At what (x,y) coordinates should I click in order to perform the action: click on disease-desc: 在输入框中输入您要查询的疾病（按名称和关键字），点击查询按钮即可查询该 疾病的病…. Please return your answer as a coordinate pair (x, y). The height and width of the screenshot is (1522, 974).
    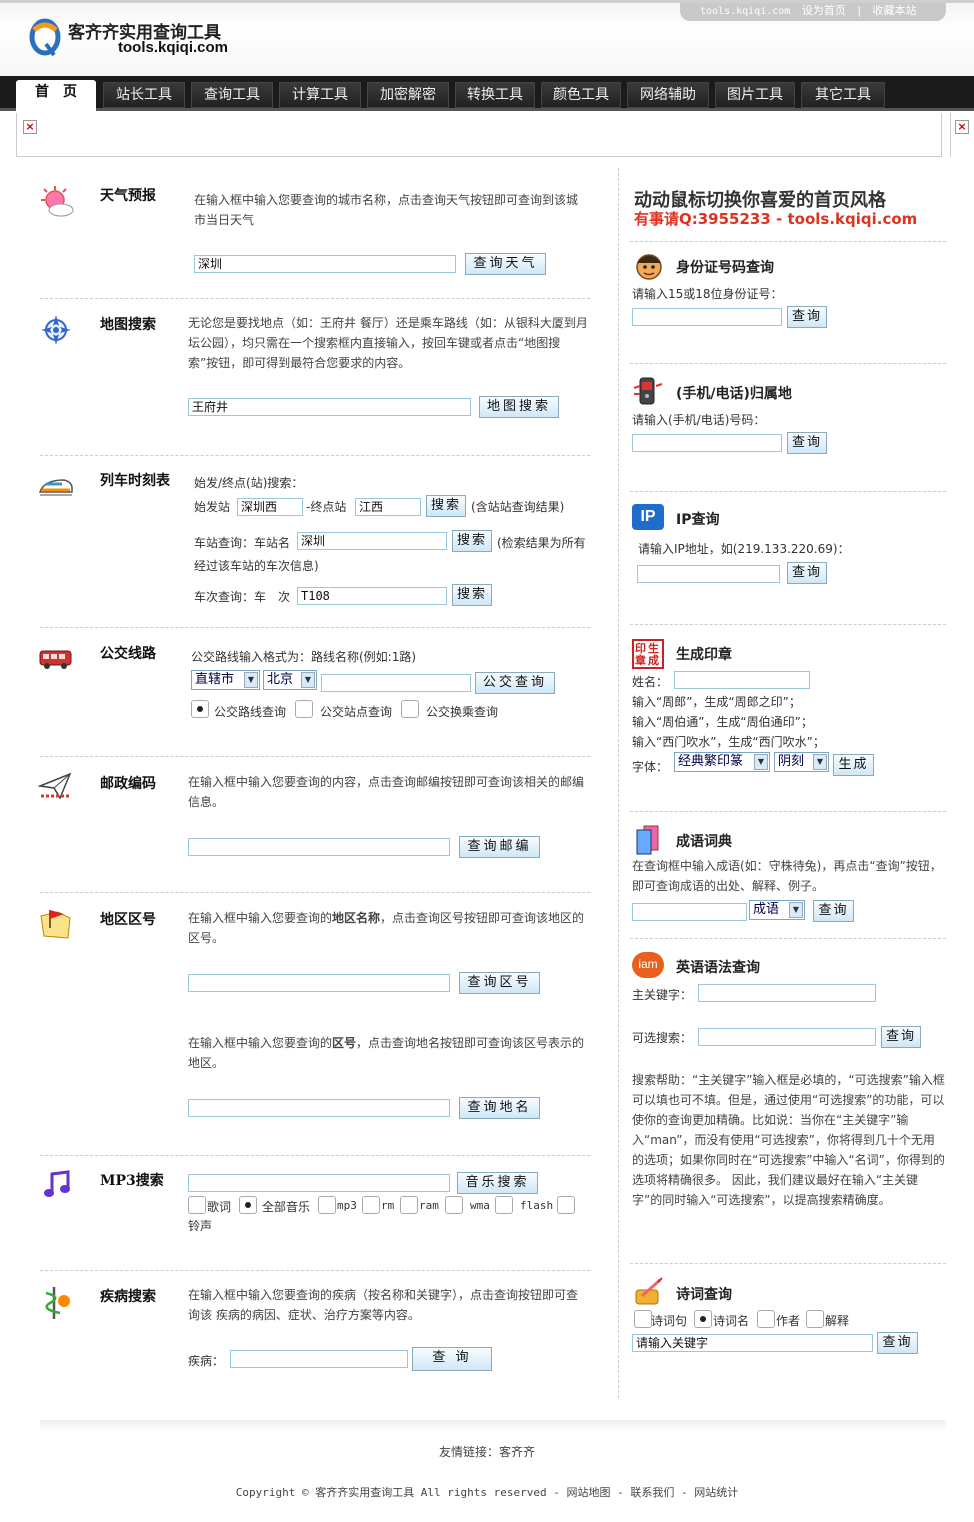
    Looking at the image, I should click on (383, 1305).